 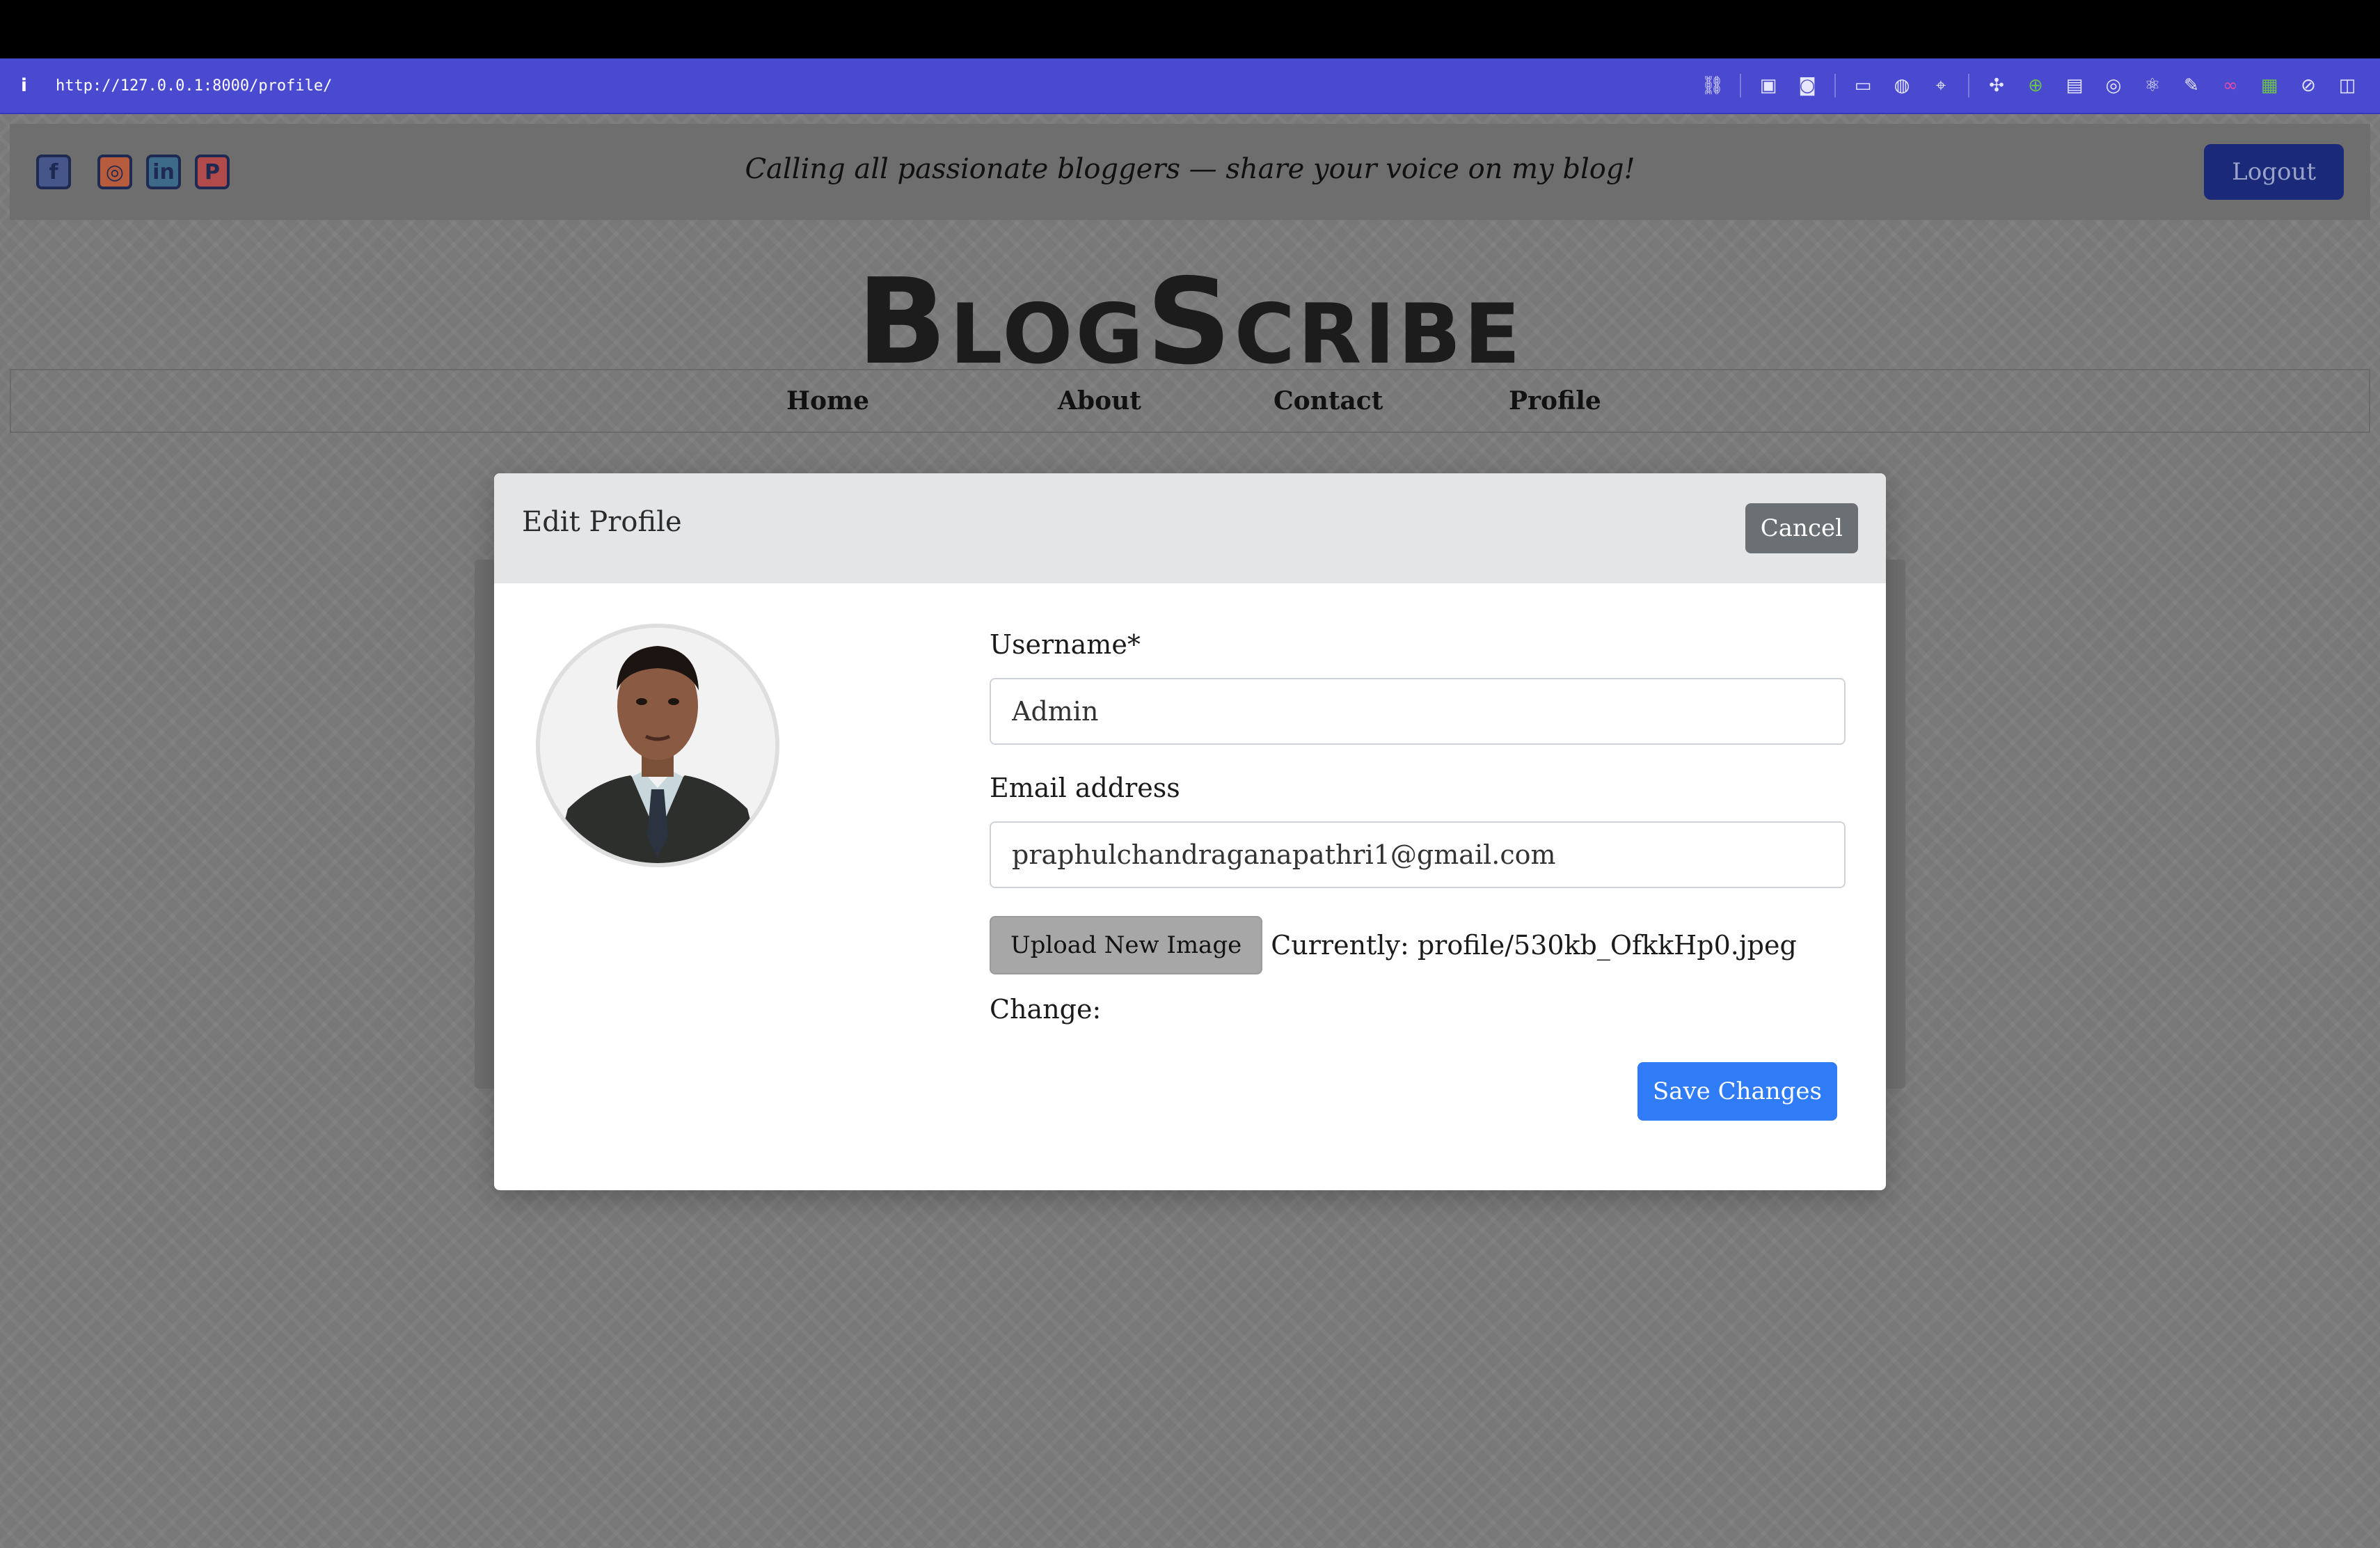 I want to click on link-icon: ⛓, so click(x=1712, y=85).